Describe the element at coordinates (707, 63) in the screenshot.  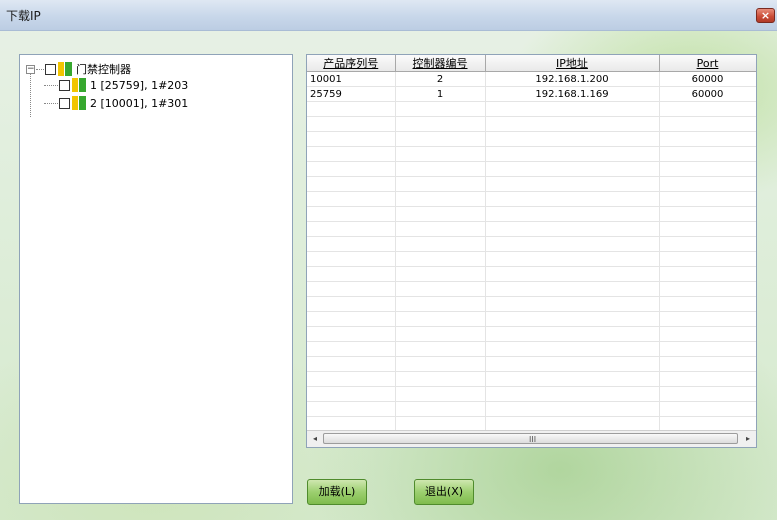
I see `column-header-port: Port` at that location.